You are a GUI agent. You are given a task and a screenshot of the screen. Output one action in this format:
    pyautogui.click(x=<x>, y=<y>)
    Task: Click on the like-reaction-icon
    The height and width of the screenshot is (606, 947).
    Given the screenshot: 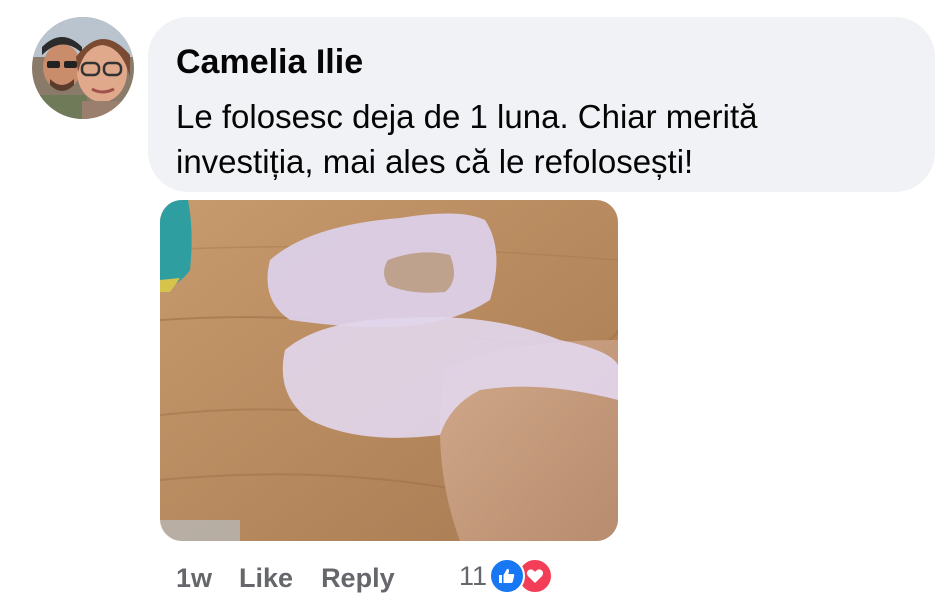 What is the action you would take?
    pyautogui.click(x=507, y=576)
    